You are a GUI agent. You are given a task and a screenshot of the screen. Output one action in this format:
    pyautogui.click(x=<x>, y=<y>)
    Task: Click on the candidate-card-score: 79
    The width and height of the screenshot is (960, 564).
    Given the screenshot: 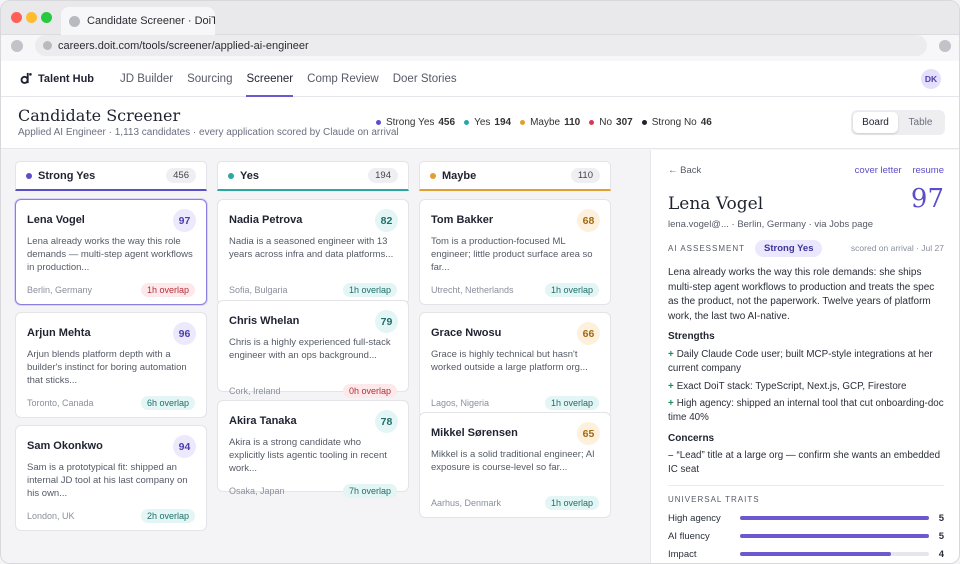 What is the action you would take?
    pyautogui.click(x=386, y=321)
    